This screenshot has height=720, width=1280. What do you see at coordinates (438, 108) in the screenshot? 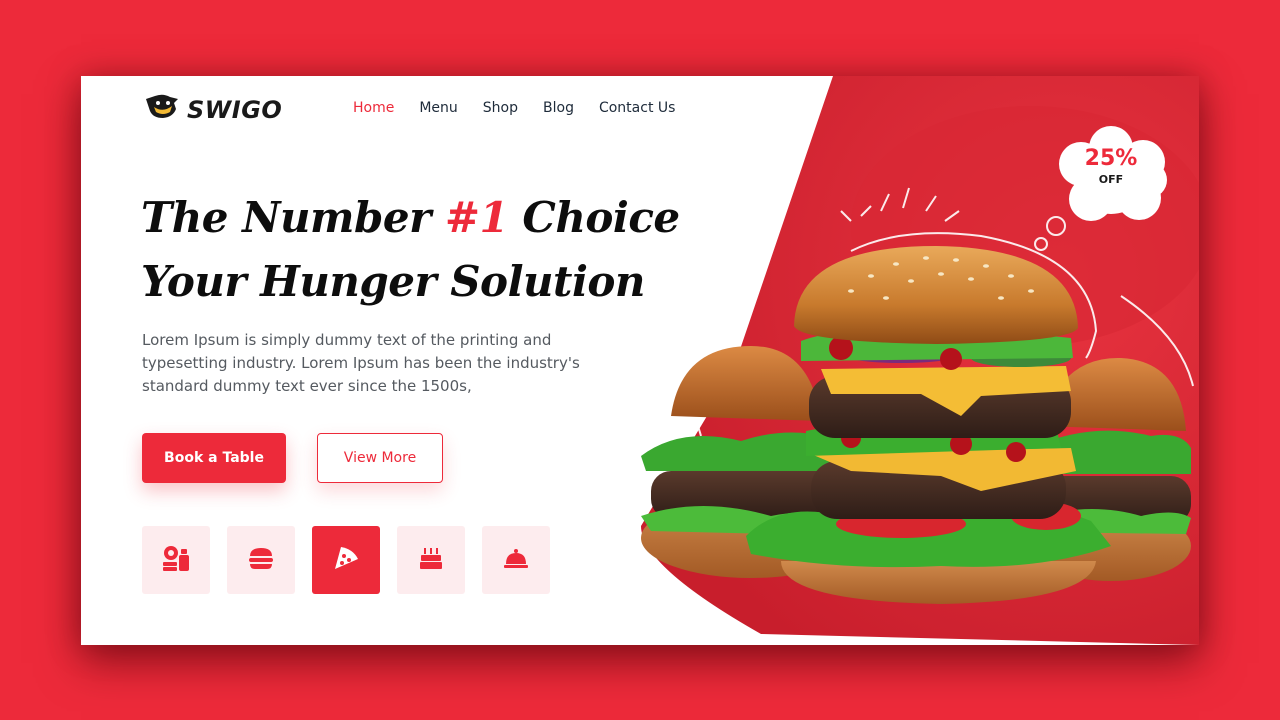
I see `nav-item-menu: Menu` at bounding box center [438, 108].